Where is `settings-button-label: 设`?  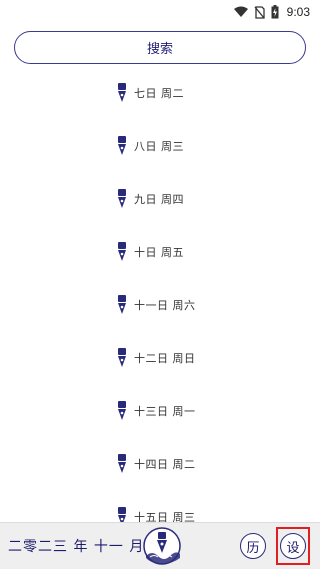
settings-button-label: 设 is located at coordinates (293, 548).